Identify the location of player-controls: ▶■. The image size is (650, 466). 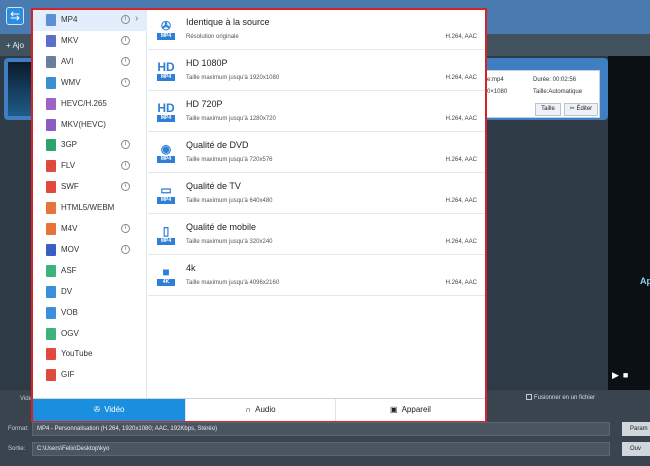
(622, 375).